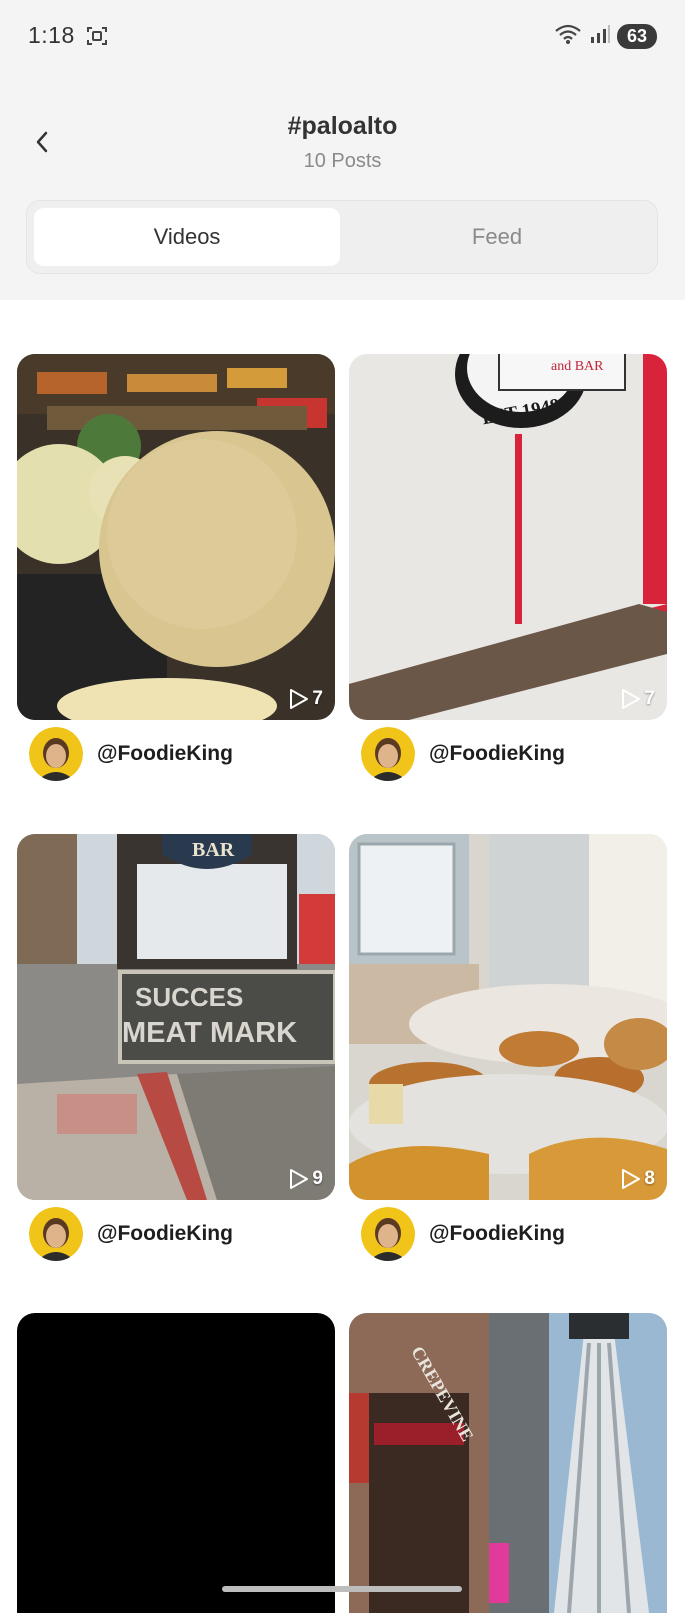  I want to click on video-thumbnail: CREPEVINE, so click(508, 1463).